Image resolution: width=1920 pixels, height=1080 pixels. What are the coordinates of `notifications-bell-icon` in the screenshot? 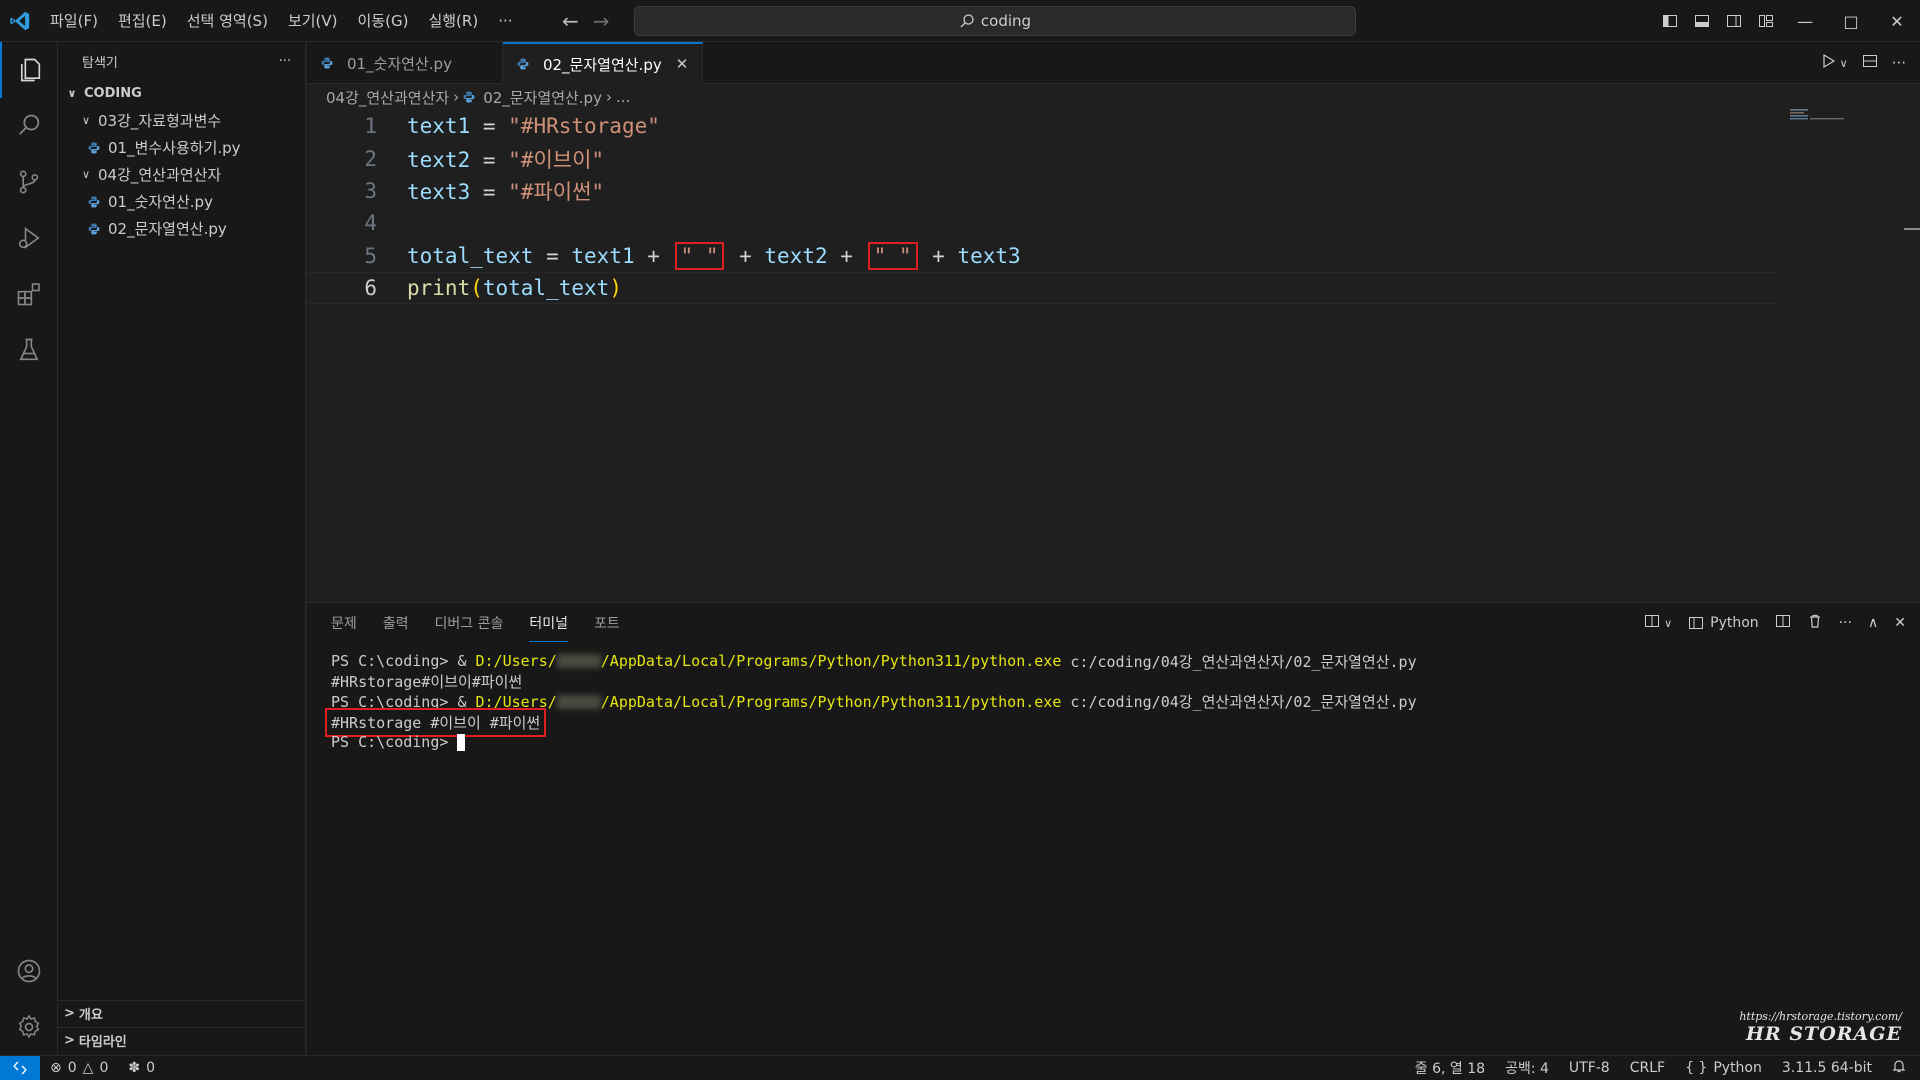 It's located at (1899, 1068).